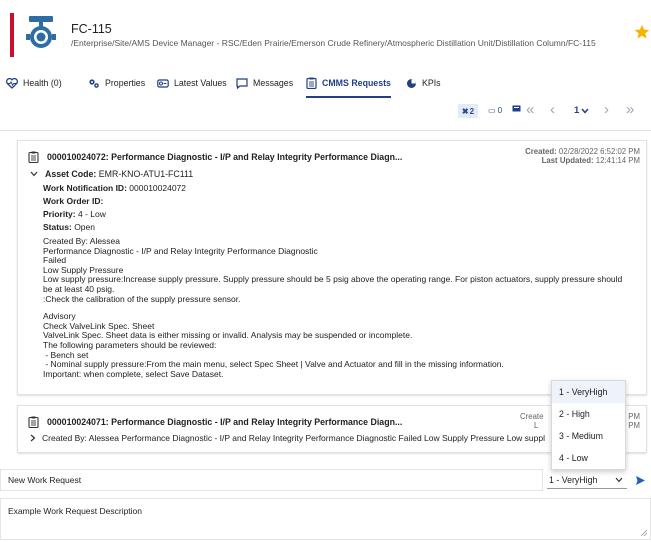  I want to click on next-page-icon: ›, so click(606, 109).